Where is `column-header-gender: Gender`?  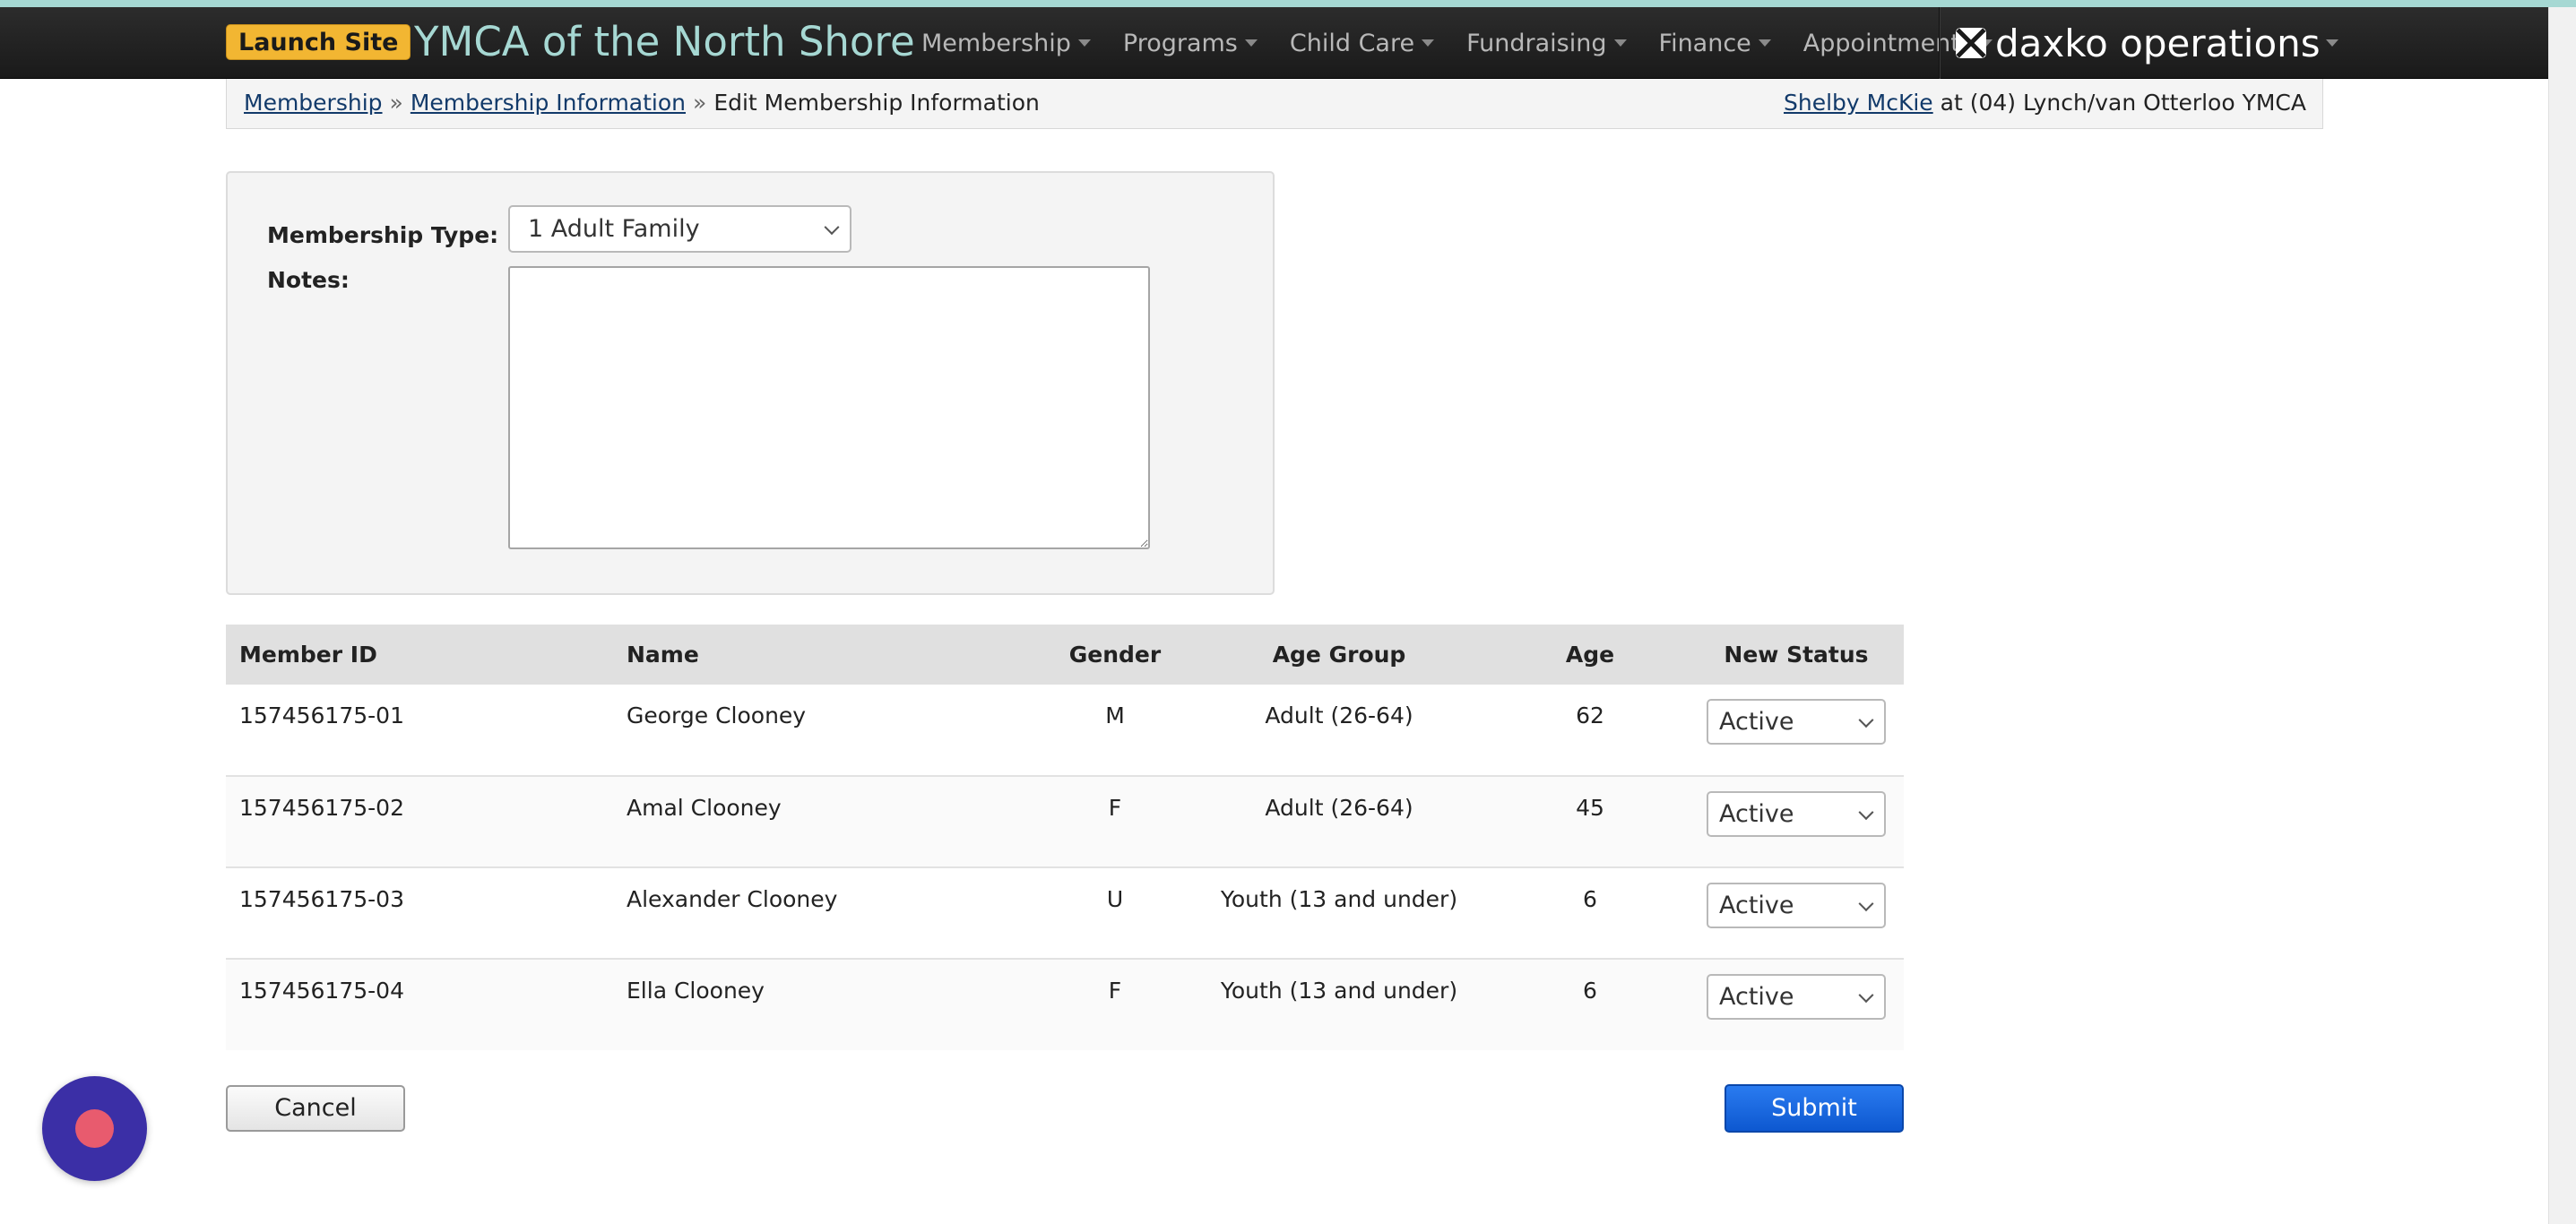
column-header-gender: Gender is located at coordinates (1115, 655).